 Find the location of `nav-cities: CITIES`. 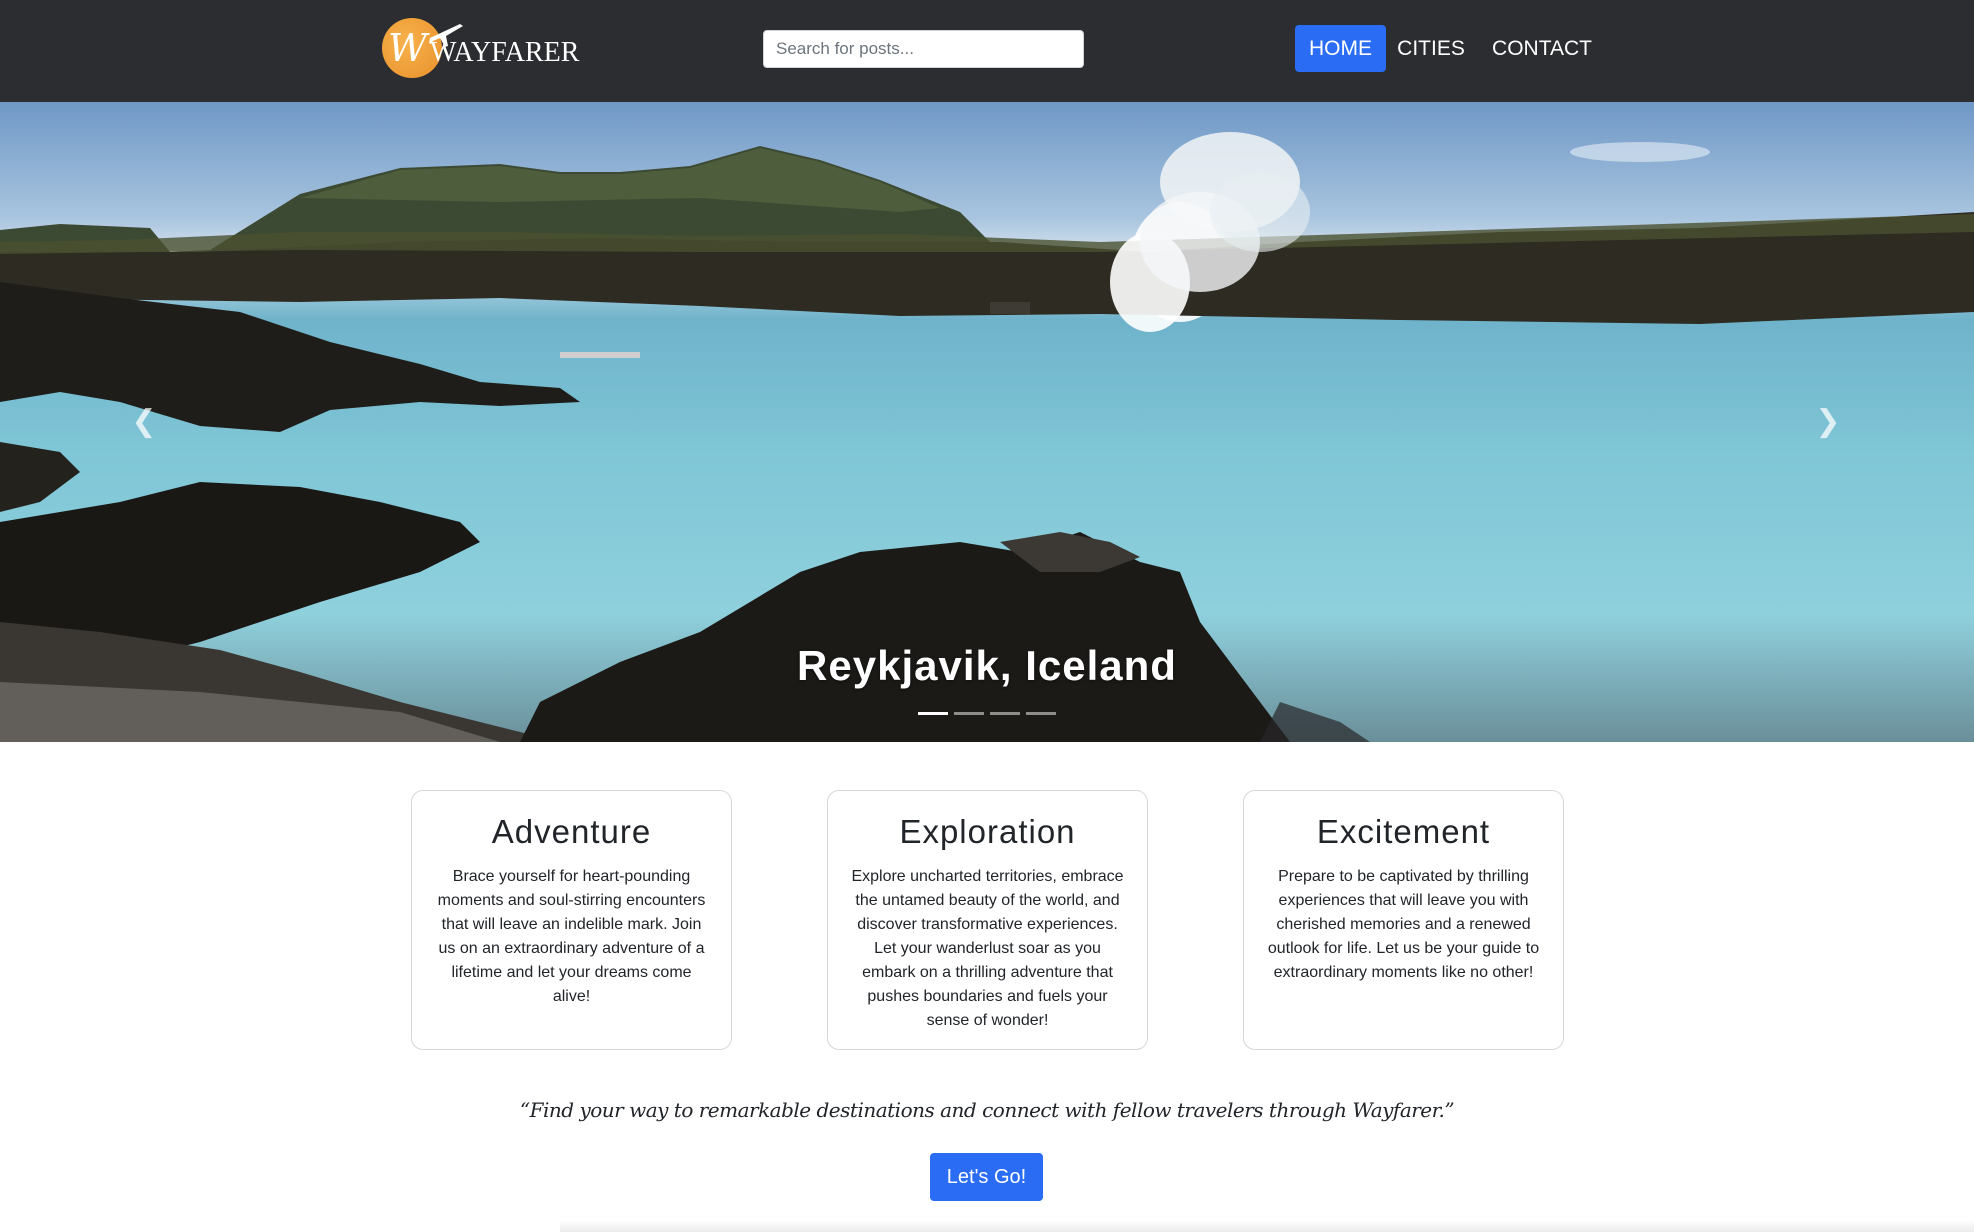

nav-cities: CITIES is located at coordinates (1431, 48).